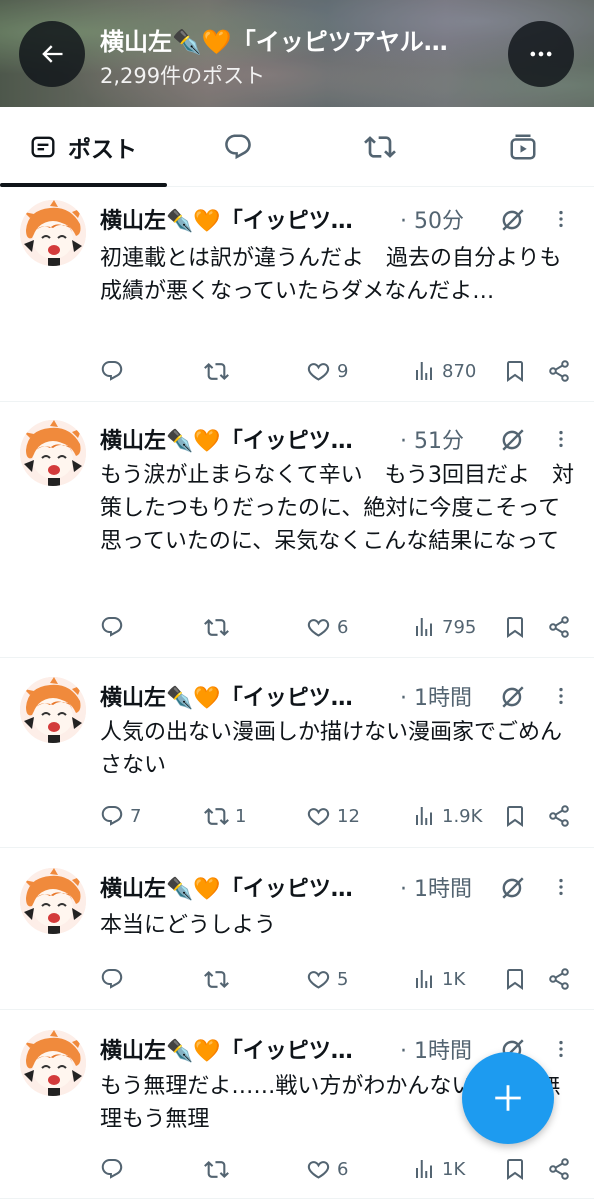 The height and width of the screenshot is (1199, 594). Describe the element at coordinates (459, 371) in the screenshot. I see `view-count: 870` at that location.